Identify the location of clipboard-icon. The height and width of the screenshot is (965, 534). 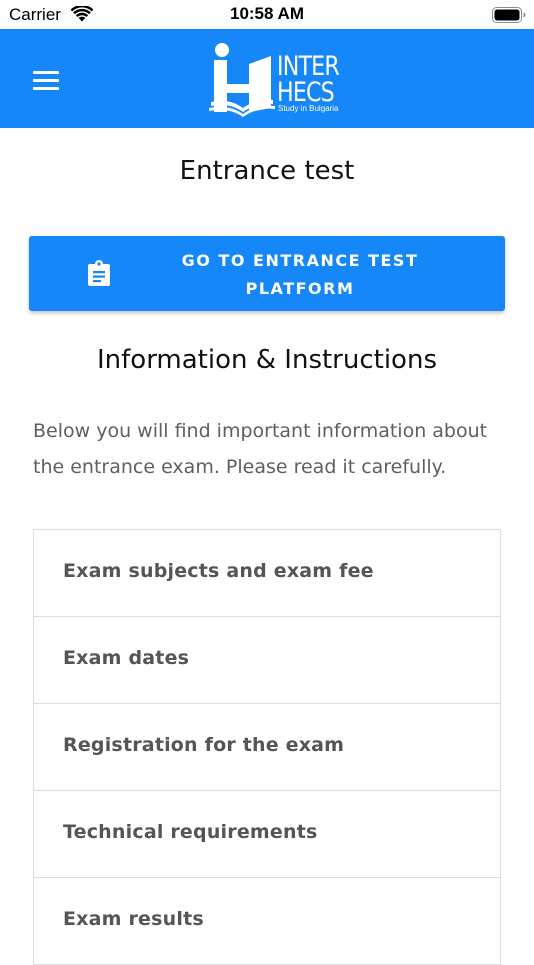
(99, 273).